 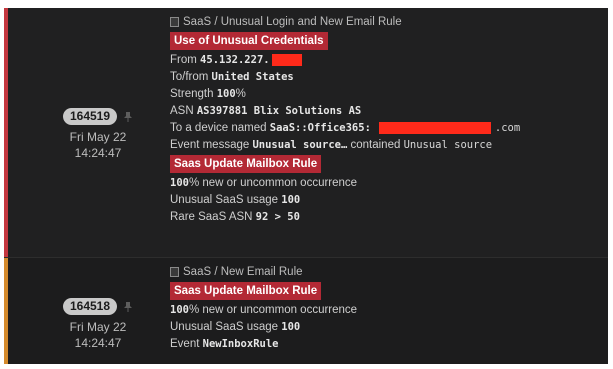 What do you see at coordinates (182, 111) in the screenshot?
I see `asn-label: ASN` at bounding box center [182, 111].